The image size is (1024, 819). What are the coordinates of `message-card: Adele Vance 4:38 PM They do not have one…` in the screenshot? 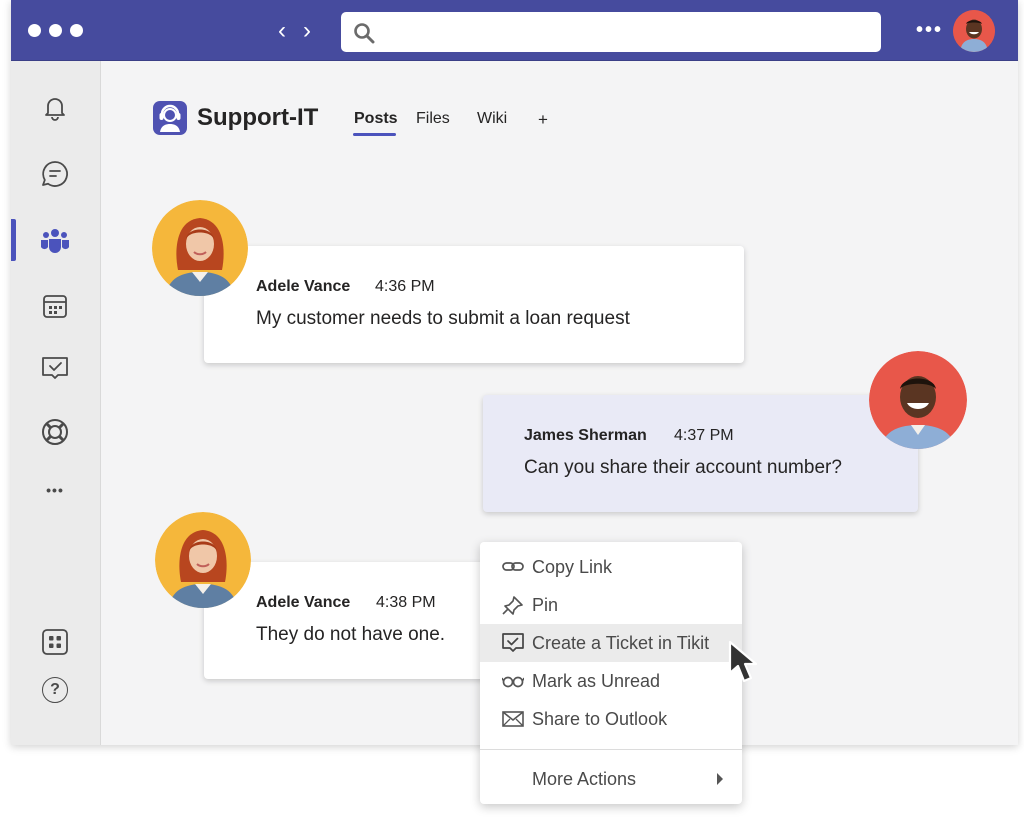 It's located at (349, 620).